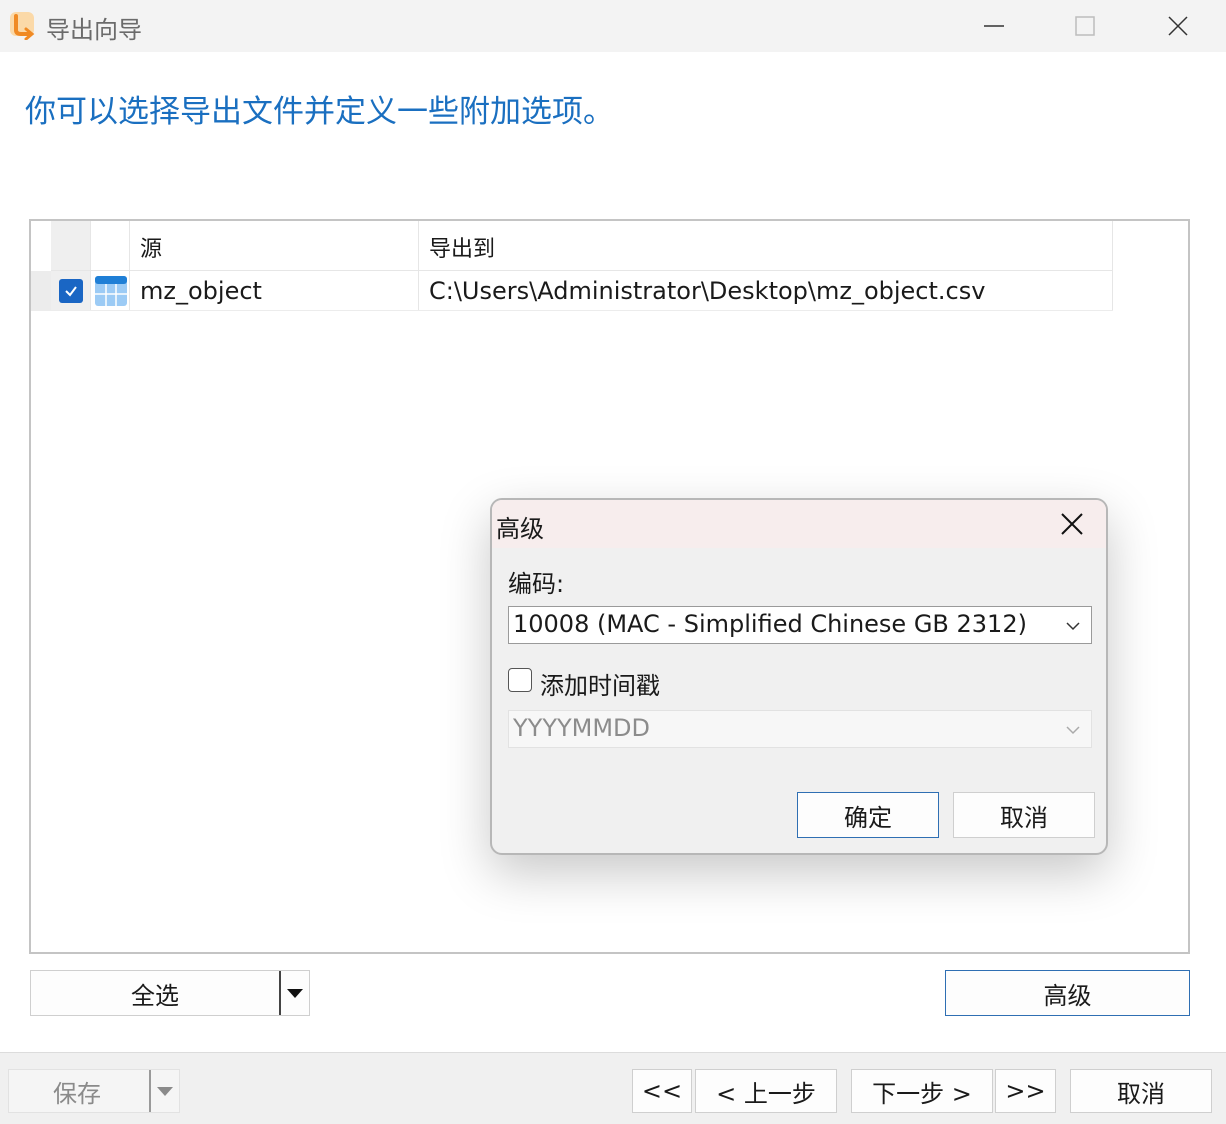  I want to click on timestamp-format-select: YYYYMMDD, so click(800, 729).